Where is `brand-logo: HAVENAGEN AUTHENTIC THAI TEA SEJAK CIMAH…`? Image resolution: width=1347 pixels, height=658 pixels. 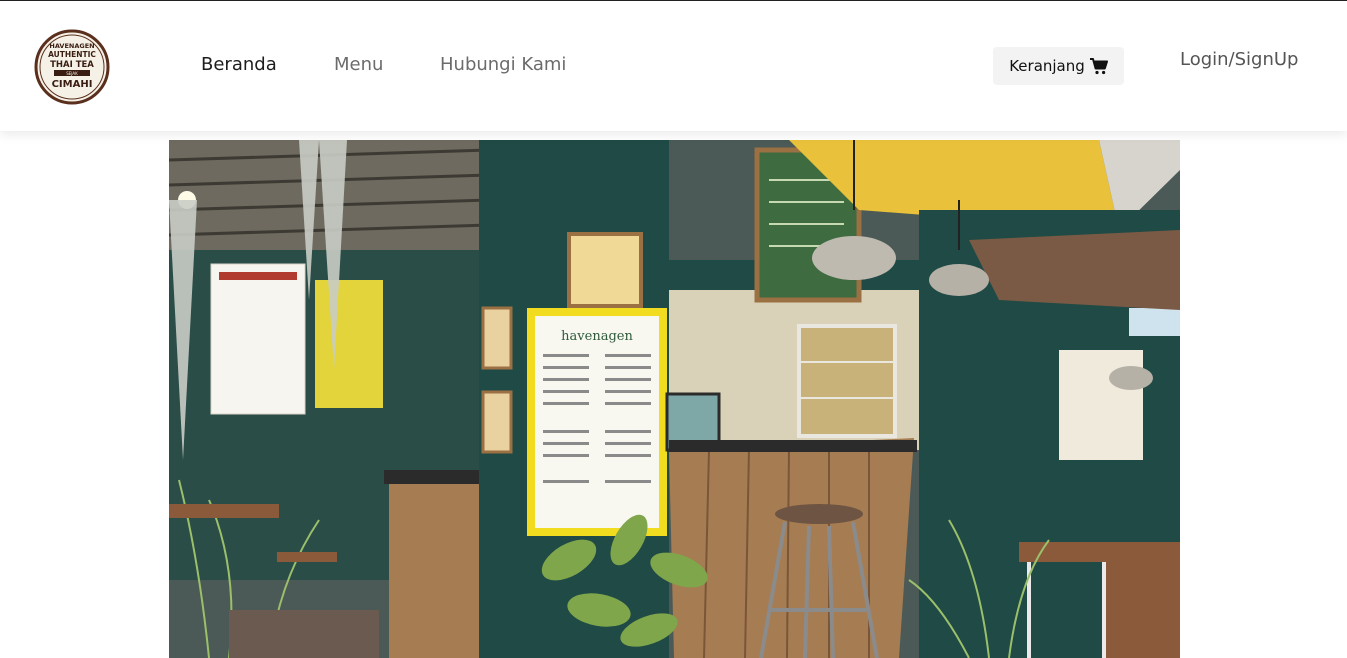
brand-logo: HAVENAGEN AUTHENTIC THAI TEA SEJAK CIMAH… is located at coordinates (72, 67).